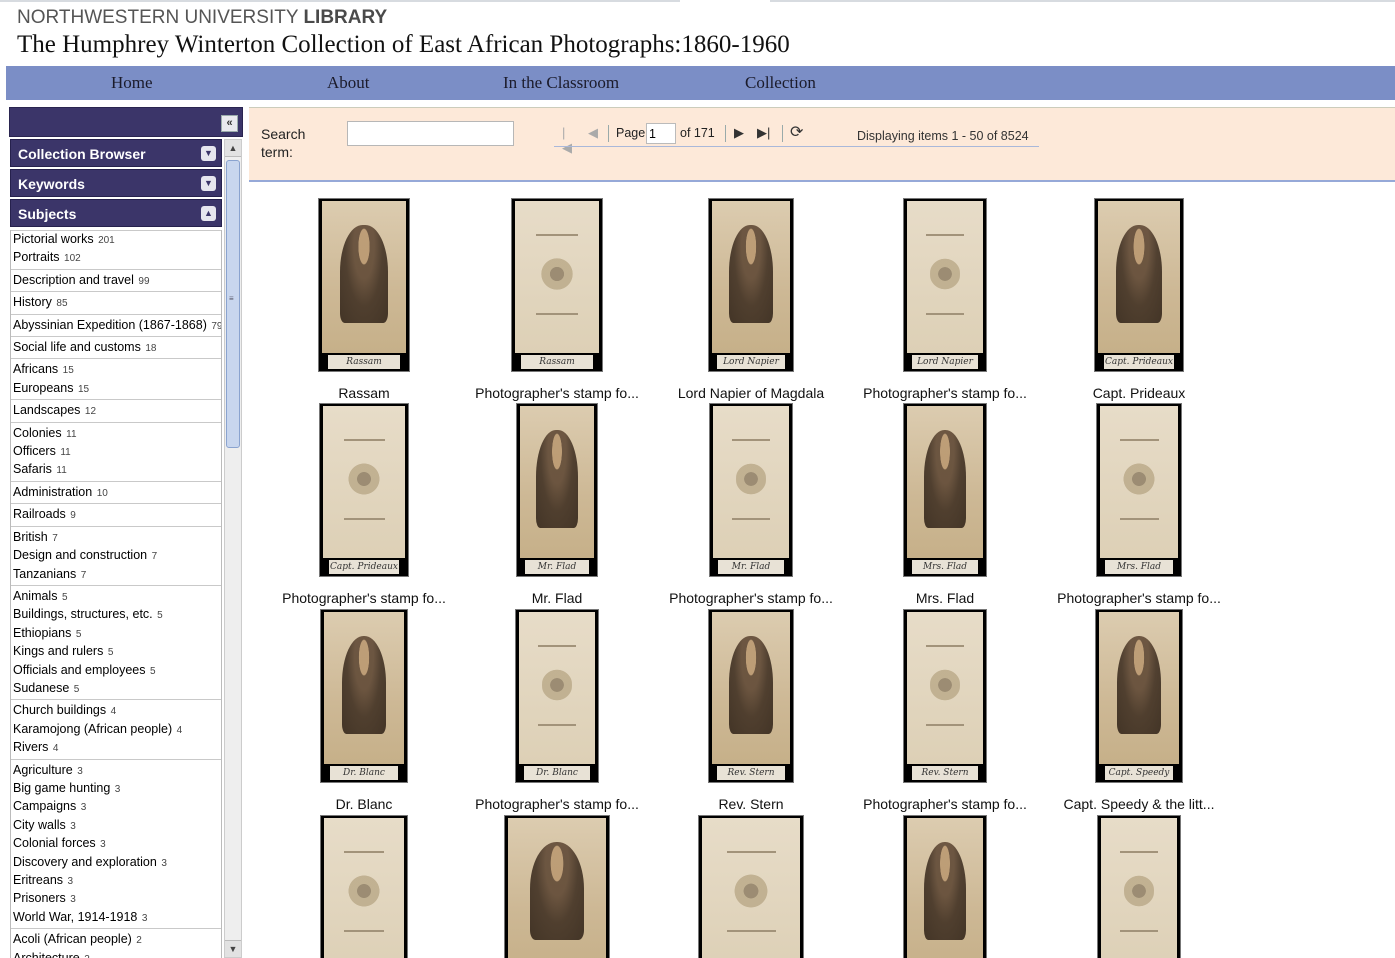 The height and width of the screenshot is (958, 1395). I want to click on nav-collection: Collection, so click(780, 83).